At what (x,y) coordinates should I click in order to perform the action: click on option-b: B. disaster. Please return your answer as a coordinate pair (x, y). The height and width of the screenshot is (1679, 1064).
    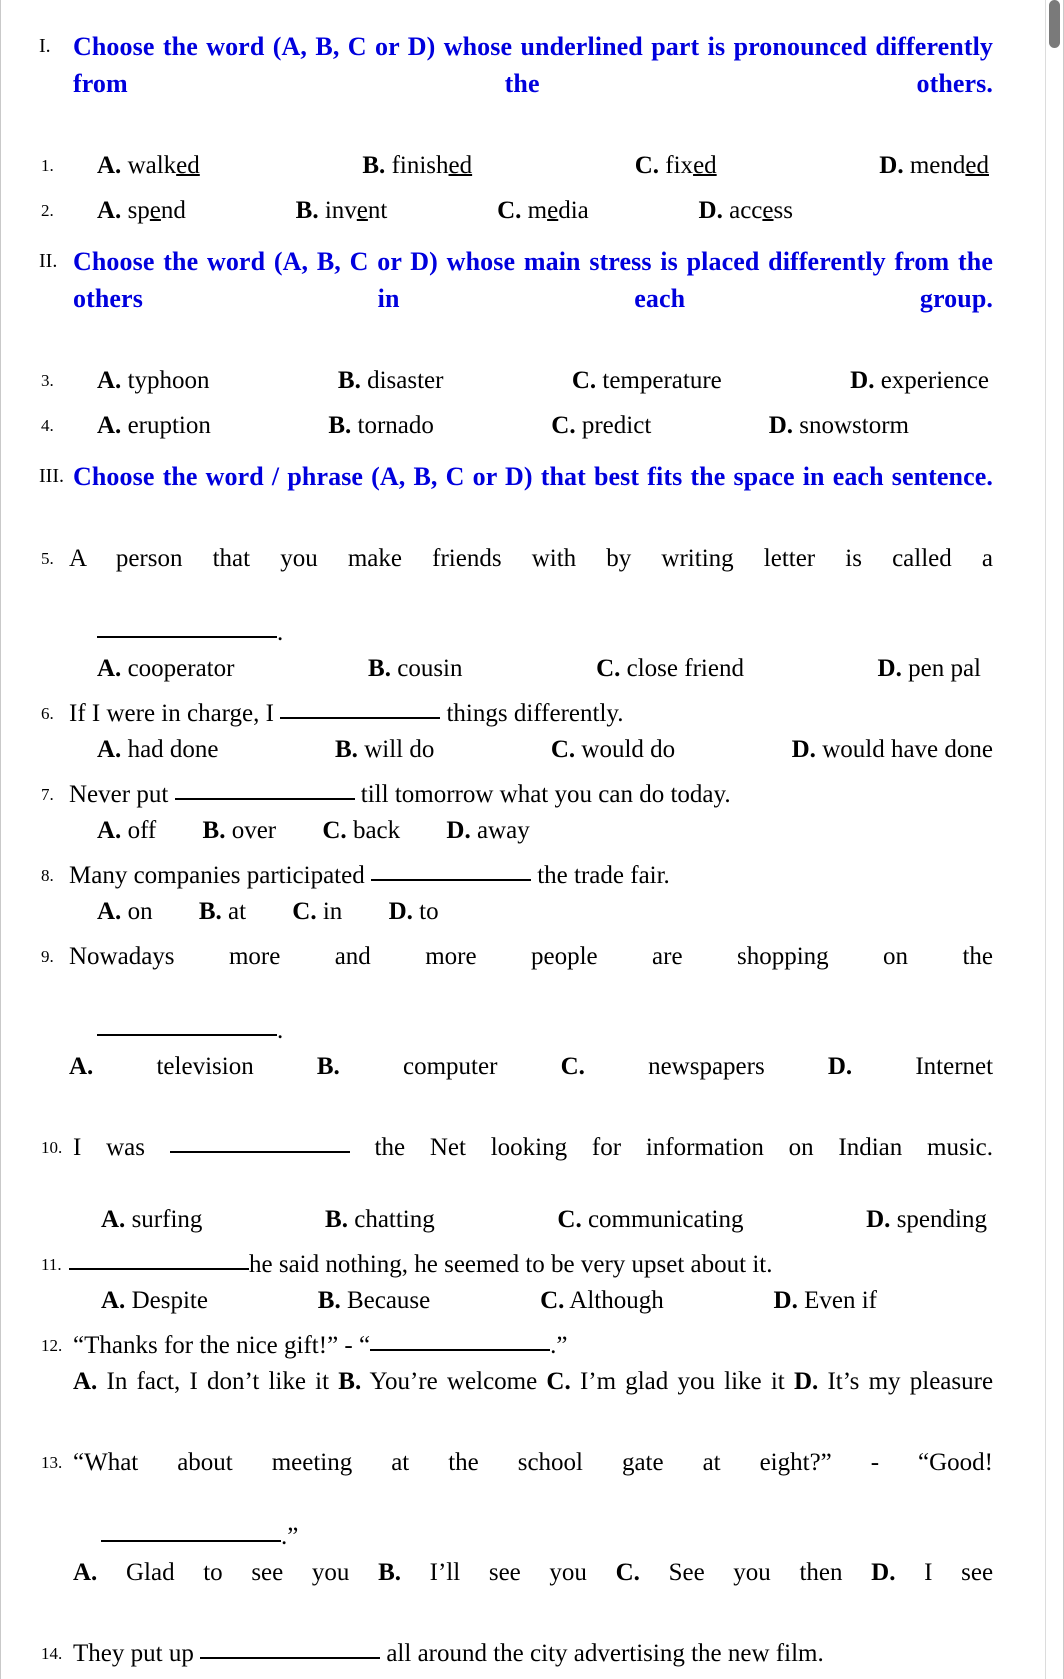
    Looking at the image, I should click on (391, 381).